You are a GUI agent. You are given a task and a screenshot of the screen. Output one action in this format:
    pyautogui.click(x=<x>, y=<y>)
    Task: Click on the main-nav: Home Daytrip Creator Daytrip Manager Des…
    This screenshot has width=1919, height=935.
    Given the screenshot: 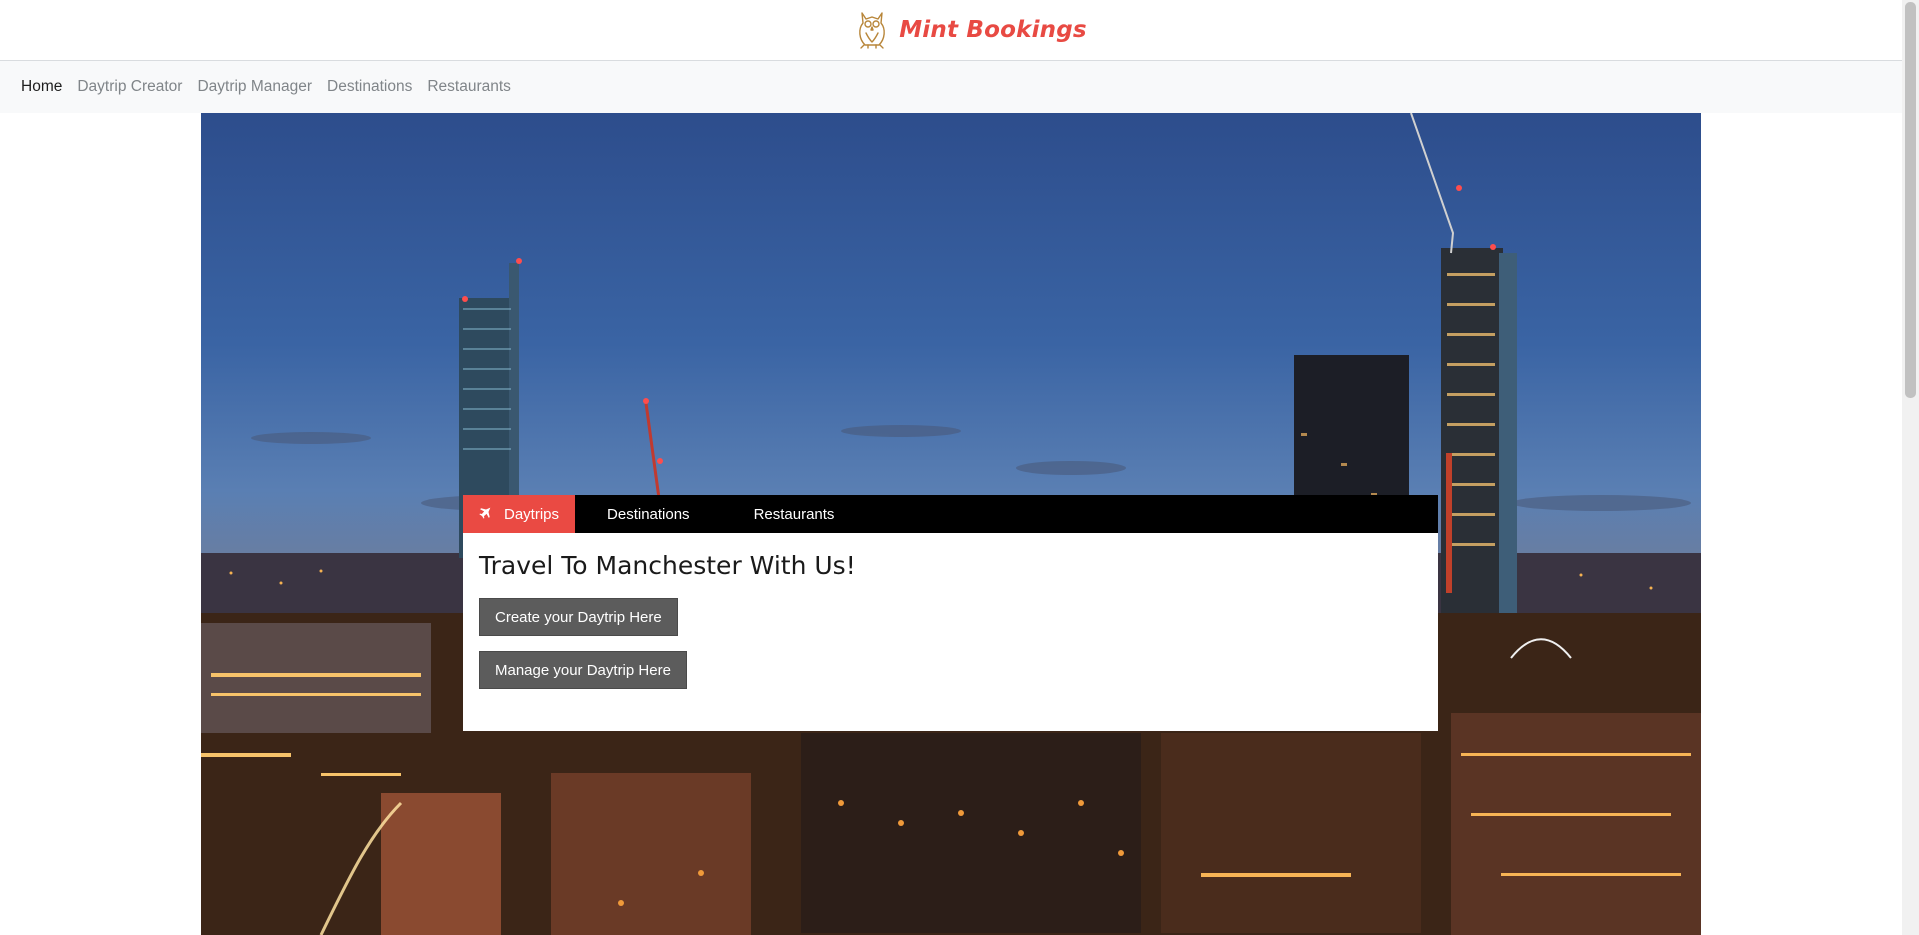 What is the action you would take?
    pyautogui.click(x=951, y=87)
    